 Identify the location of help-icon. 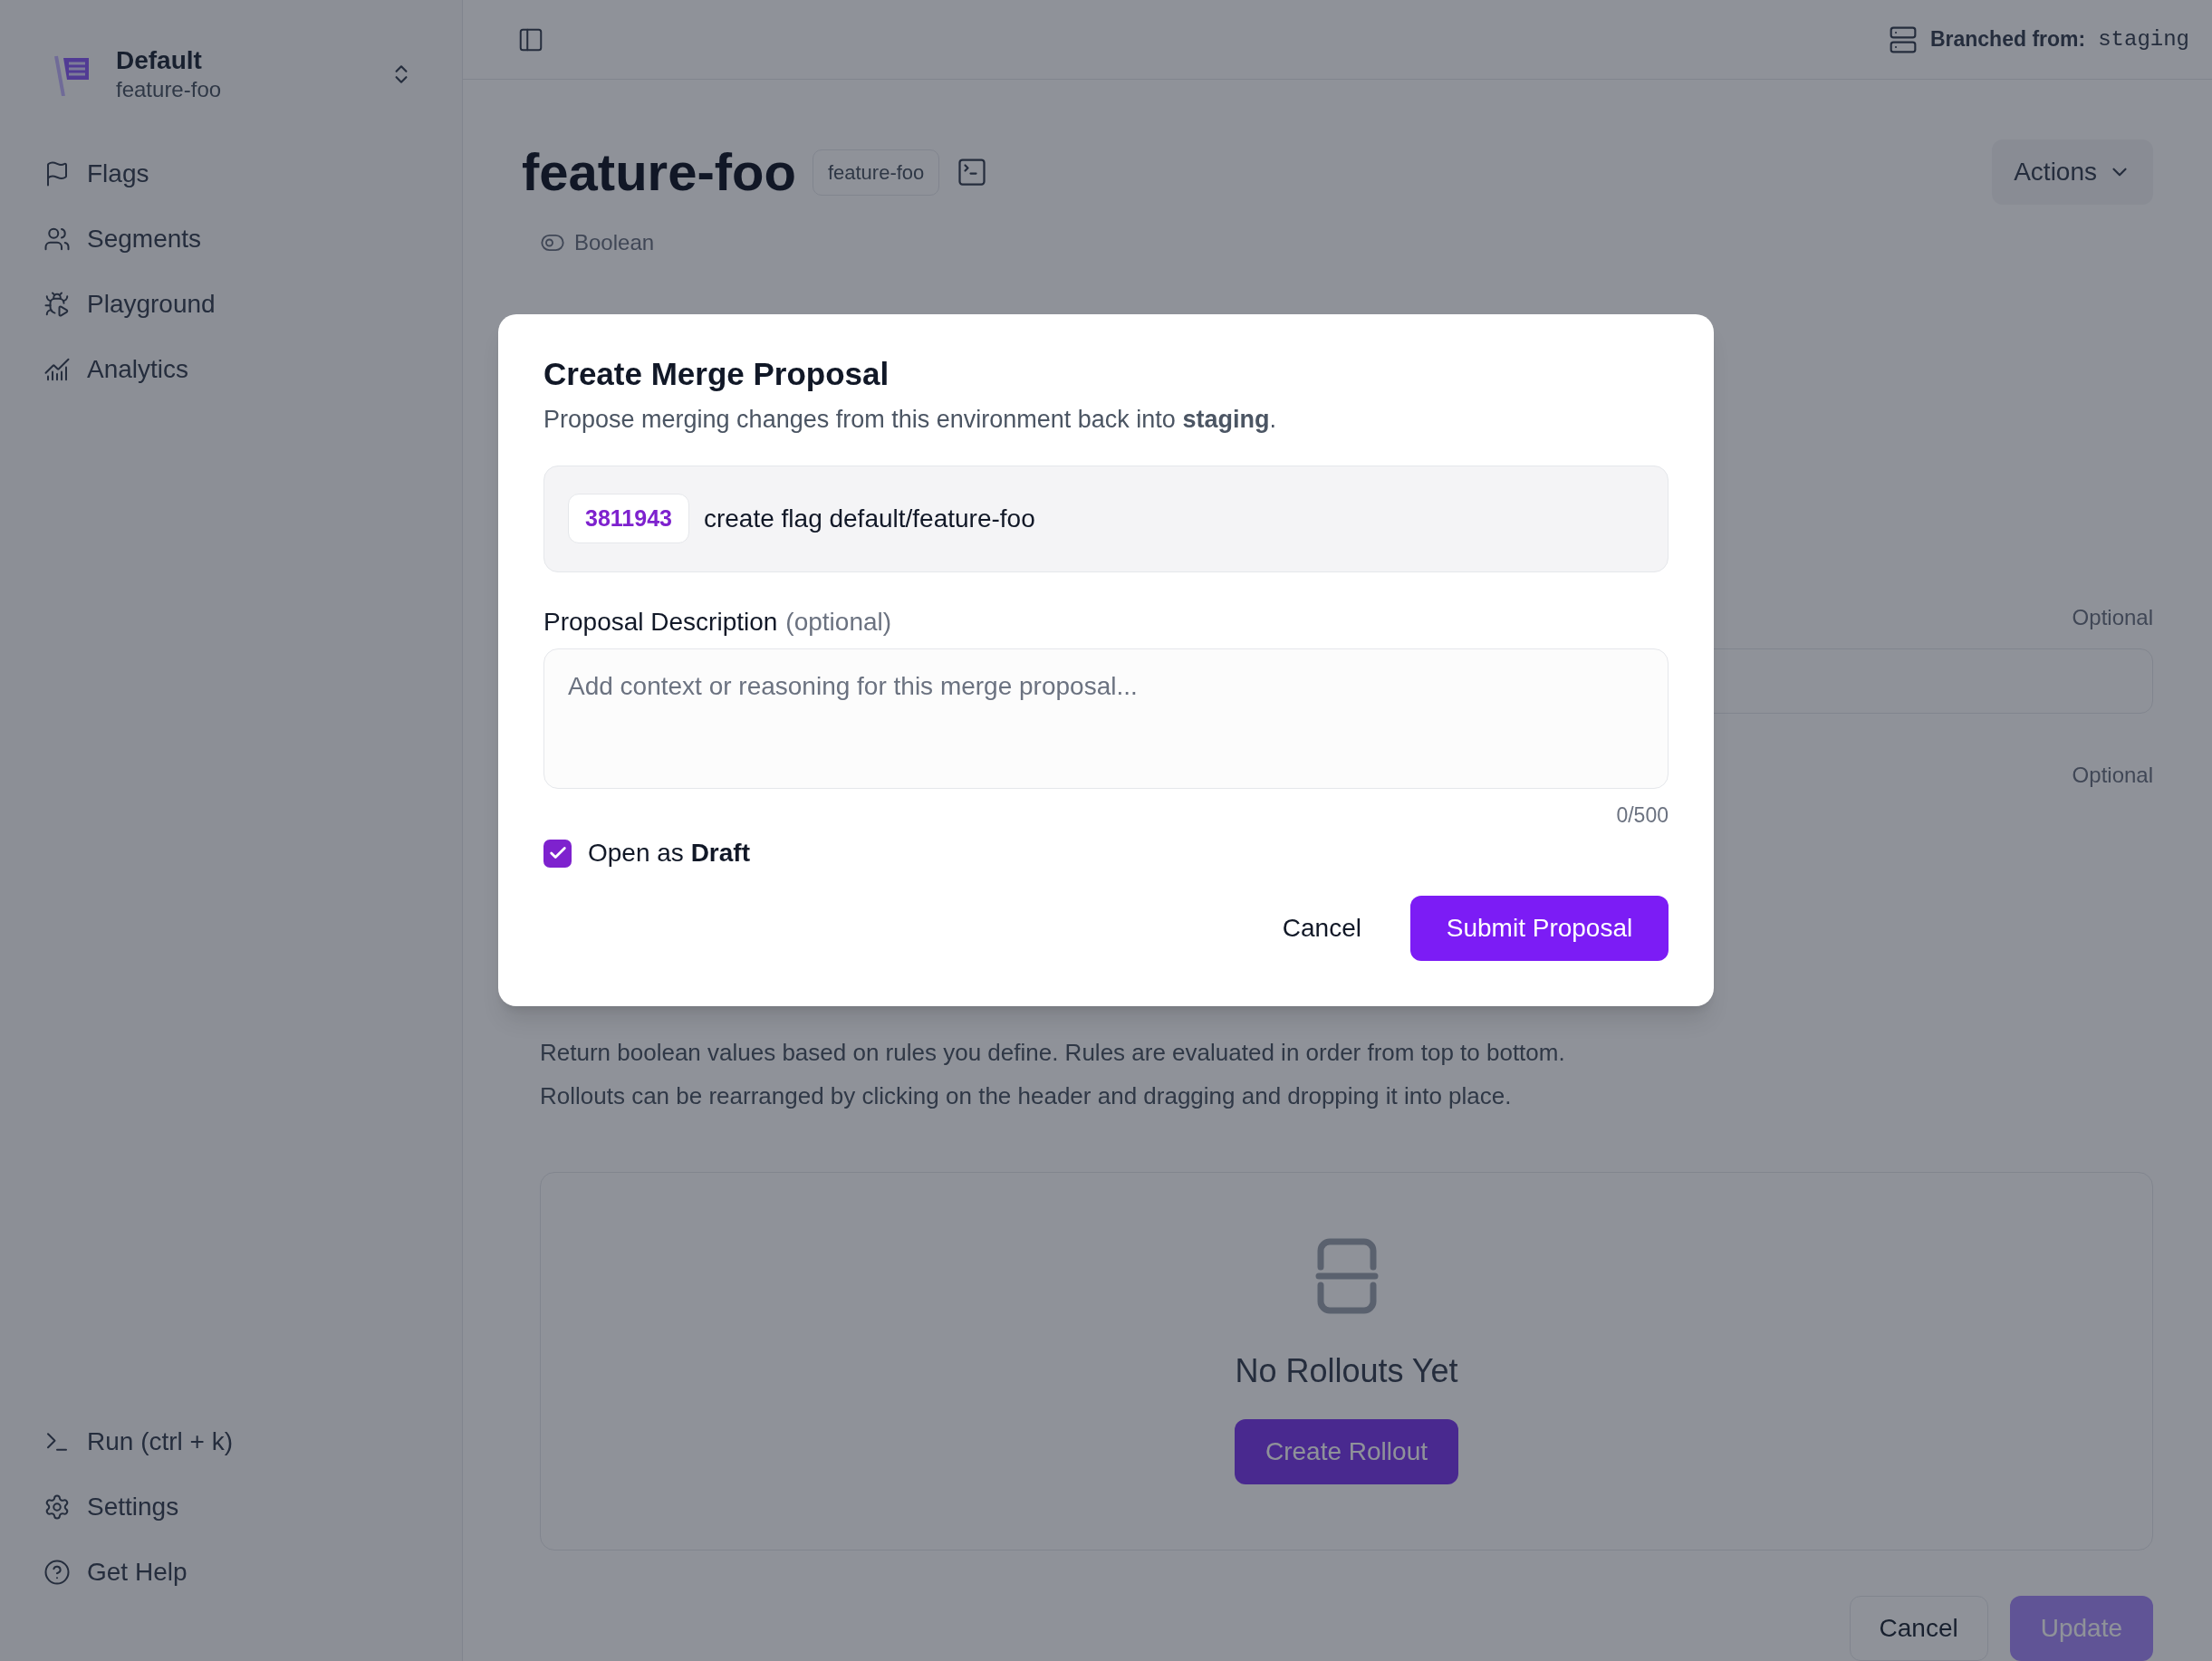
(57, 1572).